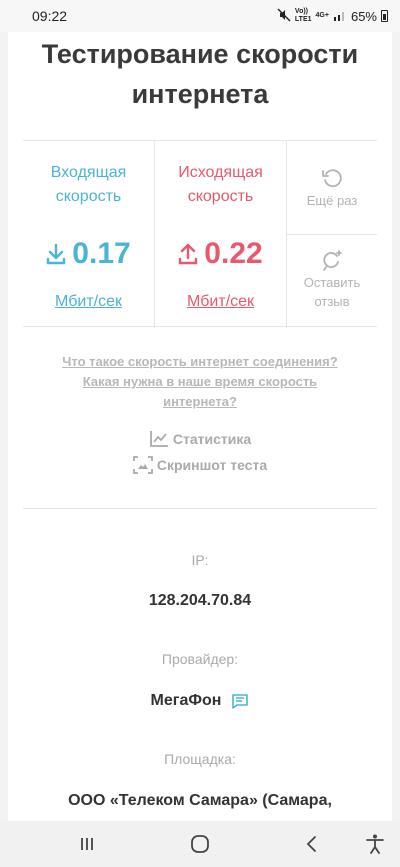 This screenshot has height=867, width=400. What do you see at coordinates (200, 74) in the screenshot?
I see `page-title: Тестирование скорости интернета` at bounding box center [200, 74].